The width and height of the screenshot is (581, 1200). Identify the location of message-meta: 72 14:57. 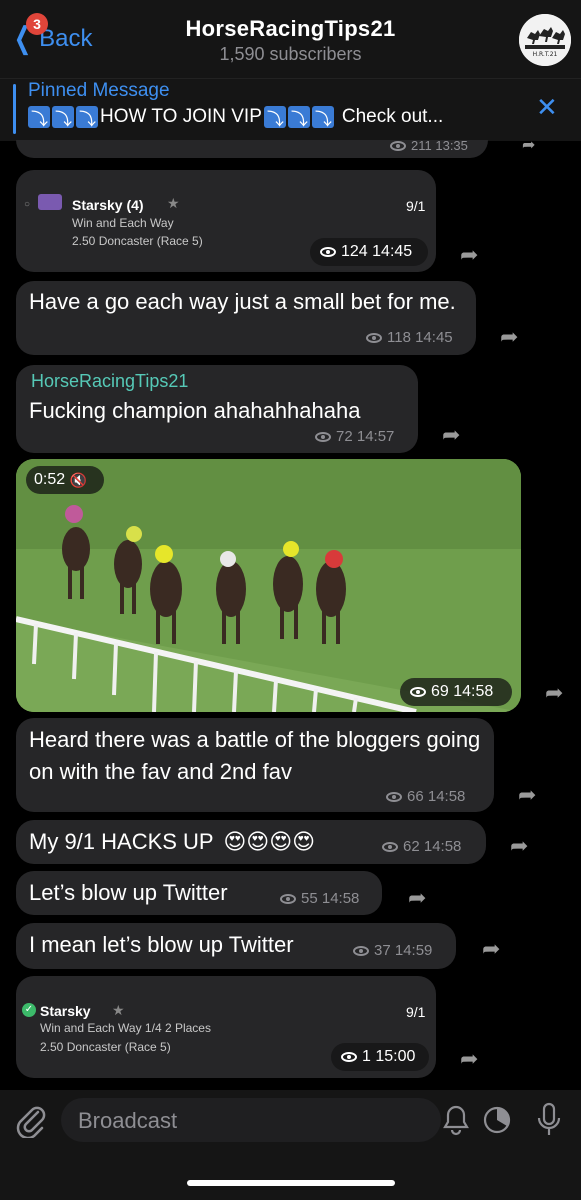
(354, 436).